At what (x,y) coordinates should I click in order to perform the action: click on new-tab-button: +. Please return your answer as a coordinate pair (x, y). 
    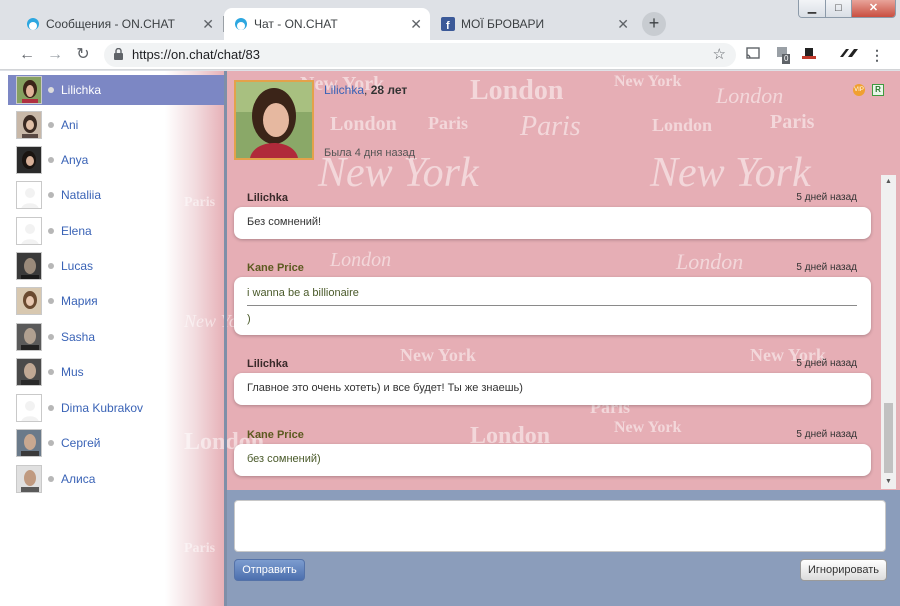
    Looking at the image, I should click on (654, 24).